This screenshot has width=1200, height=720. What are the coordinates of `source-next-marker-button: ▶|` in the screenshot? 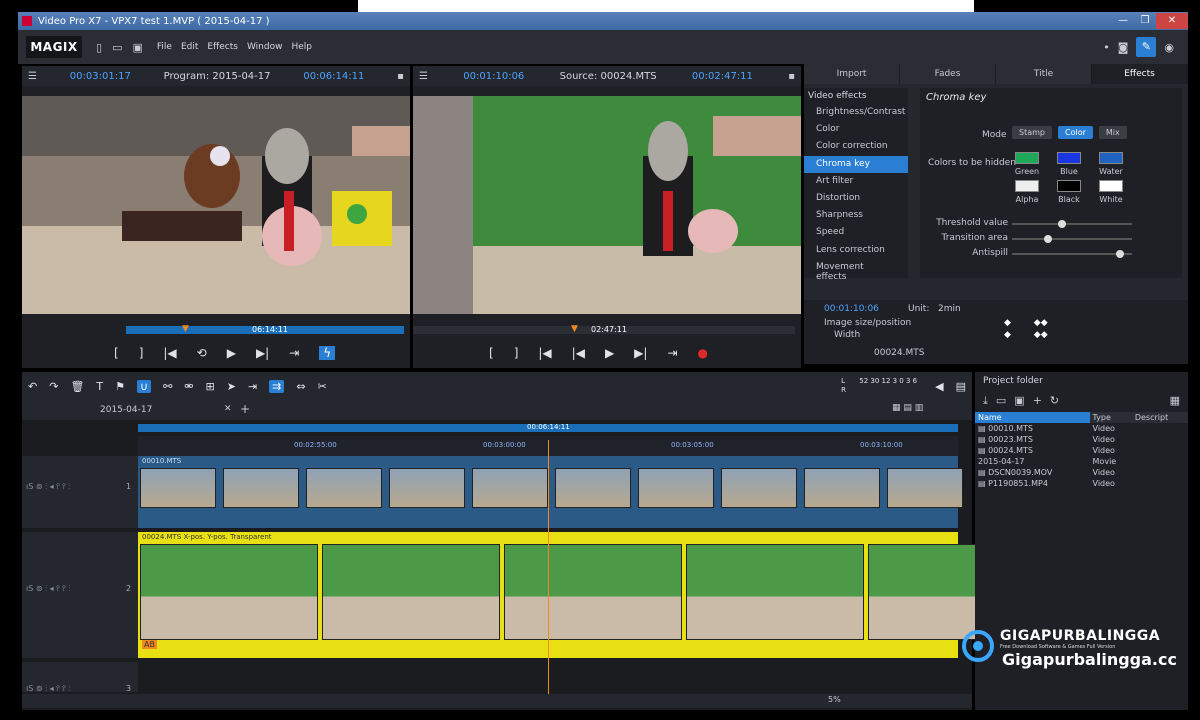 It's located at (640, 353).